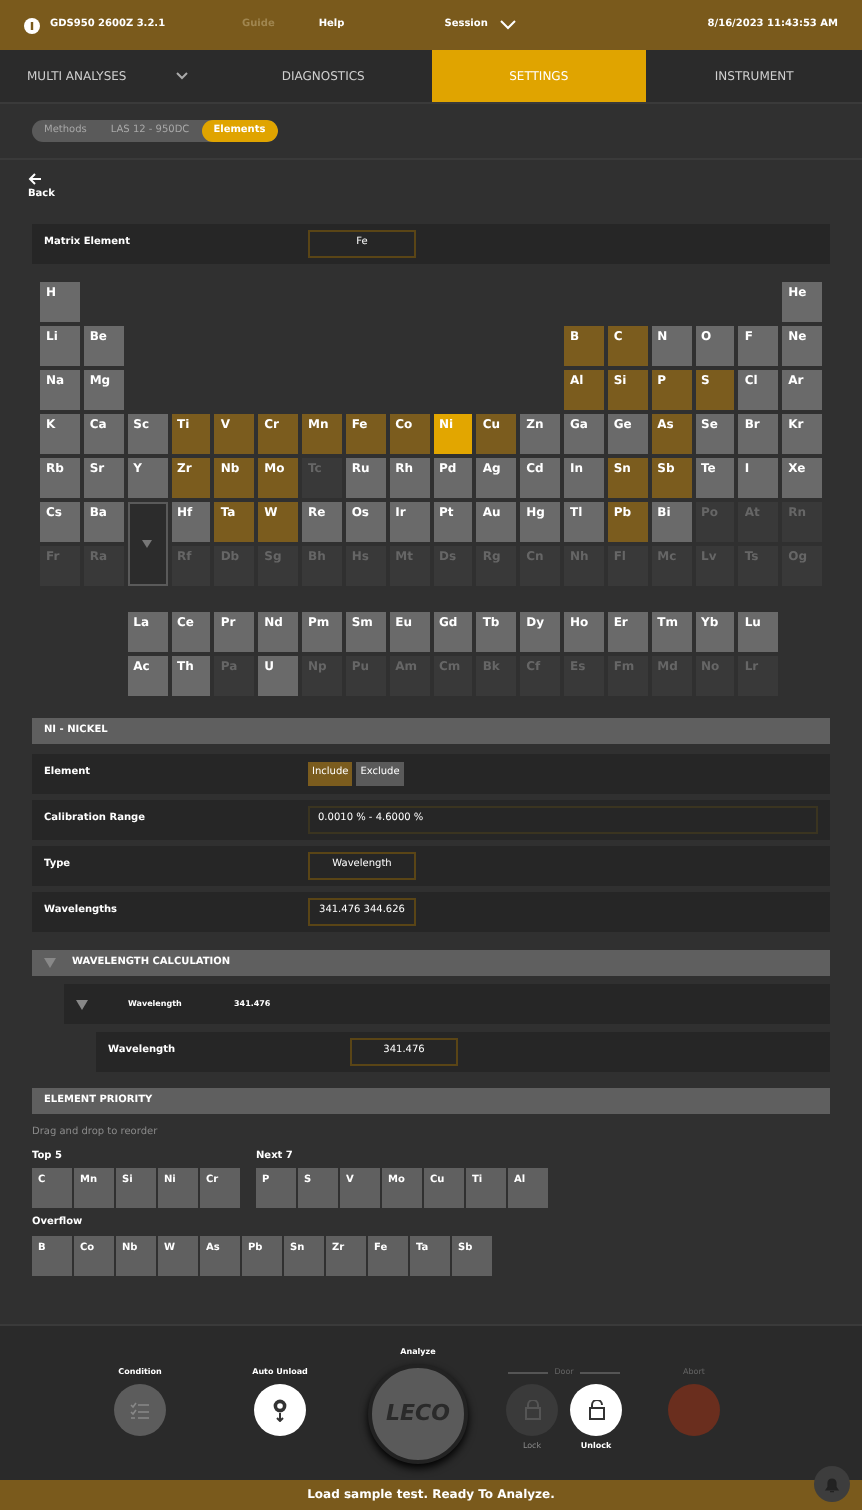  Describe the element at coordinates (32, 25) in the screenshot. I see `logo-icon` at that location.